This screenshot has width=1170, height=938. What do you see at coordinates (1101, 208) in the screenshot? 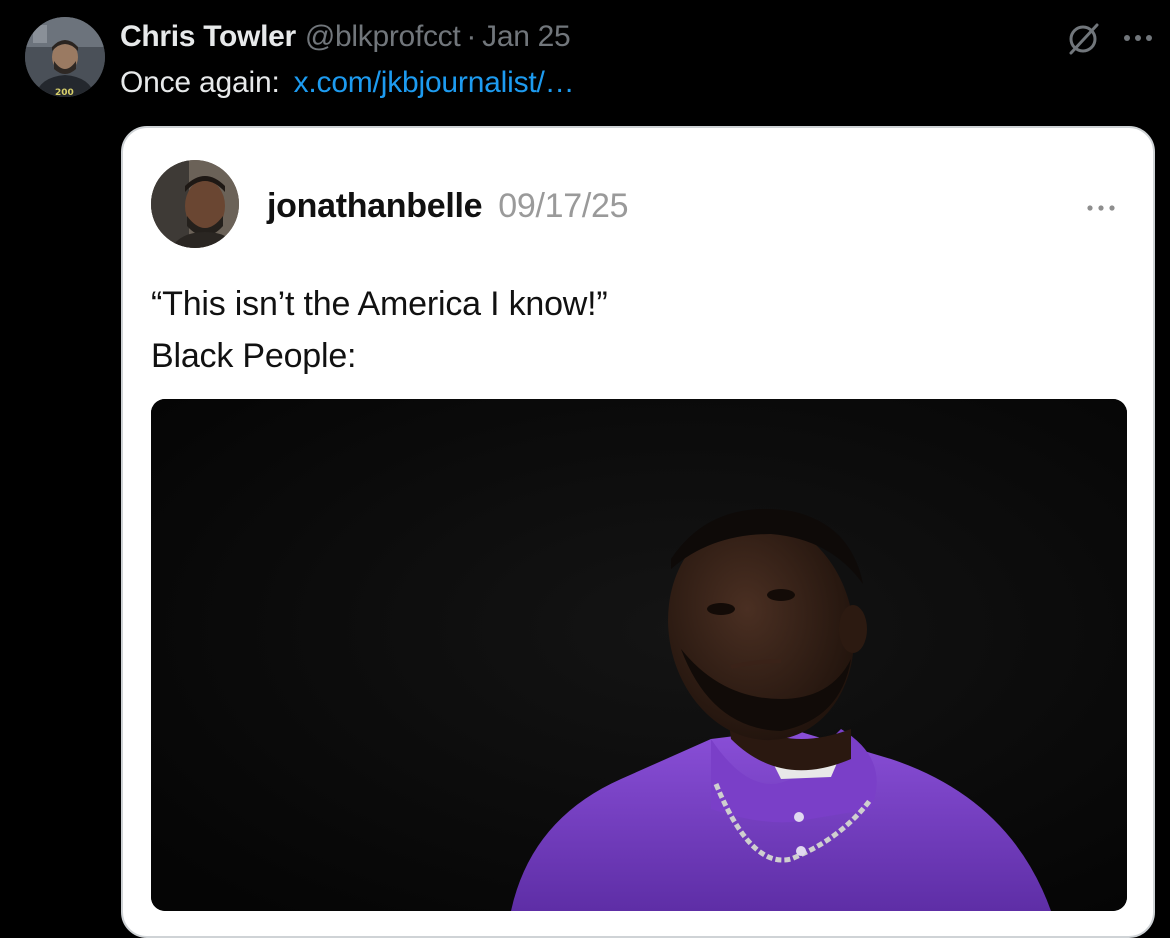
I see `quoted-more-icon` at bounding box center [1101, 208].